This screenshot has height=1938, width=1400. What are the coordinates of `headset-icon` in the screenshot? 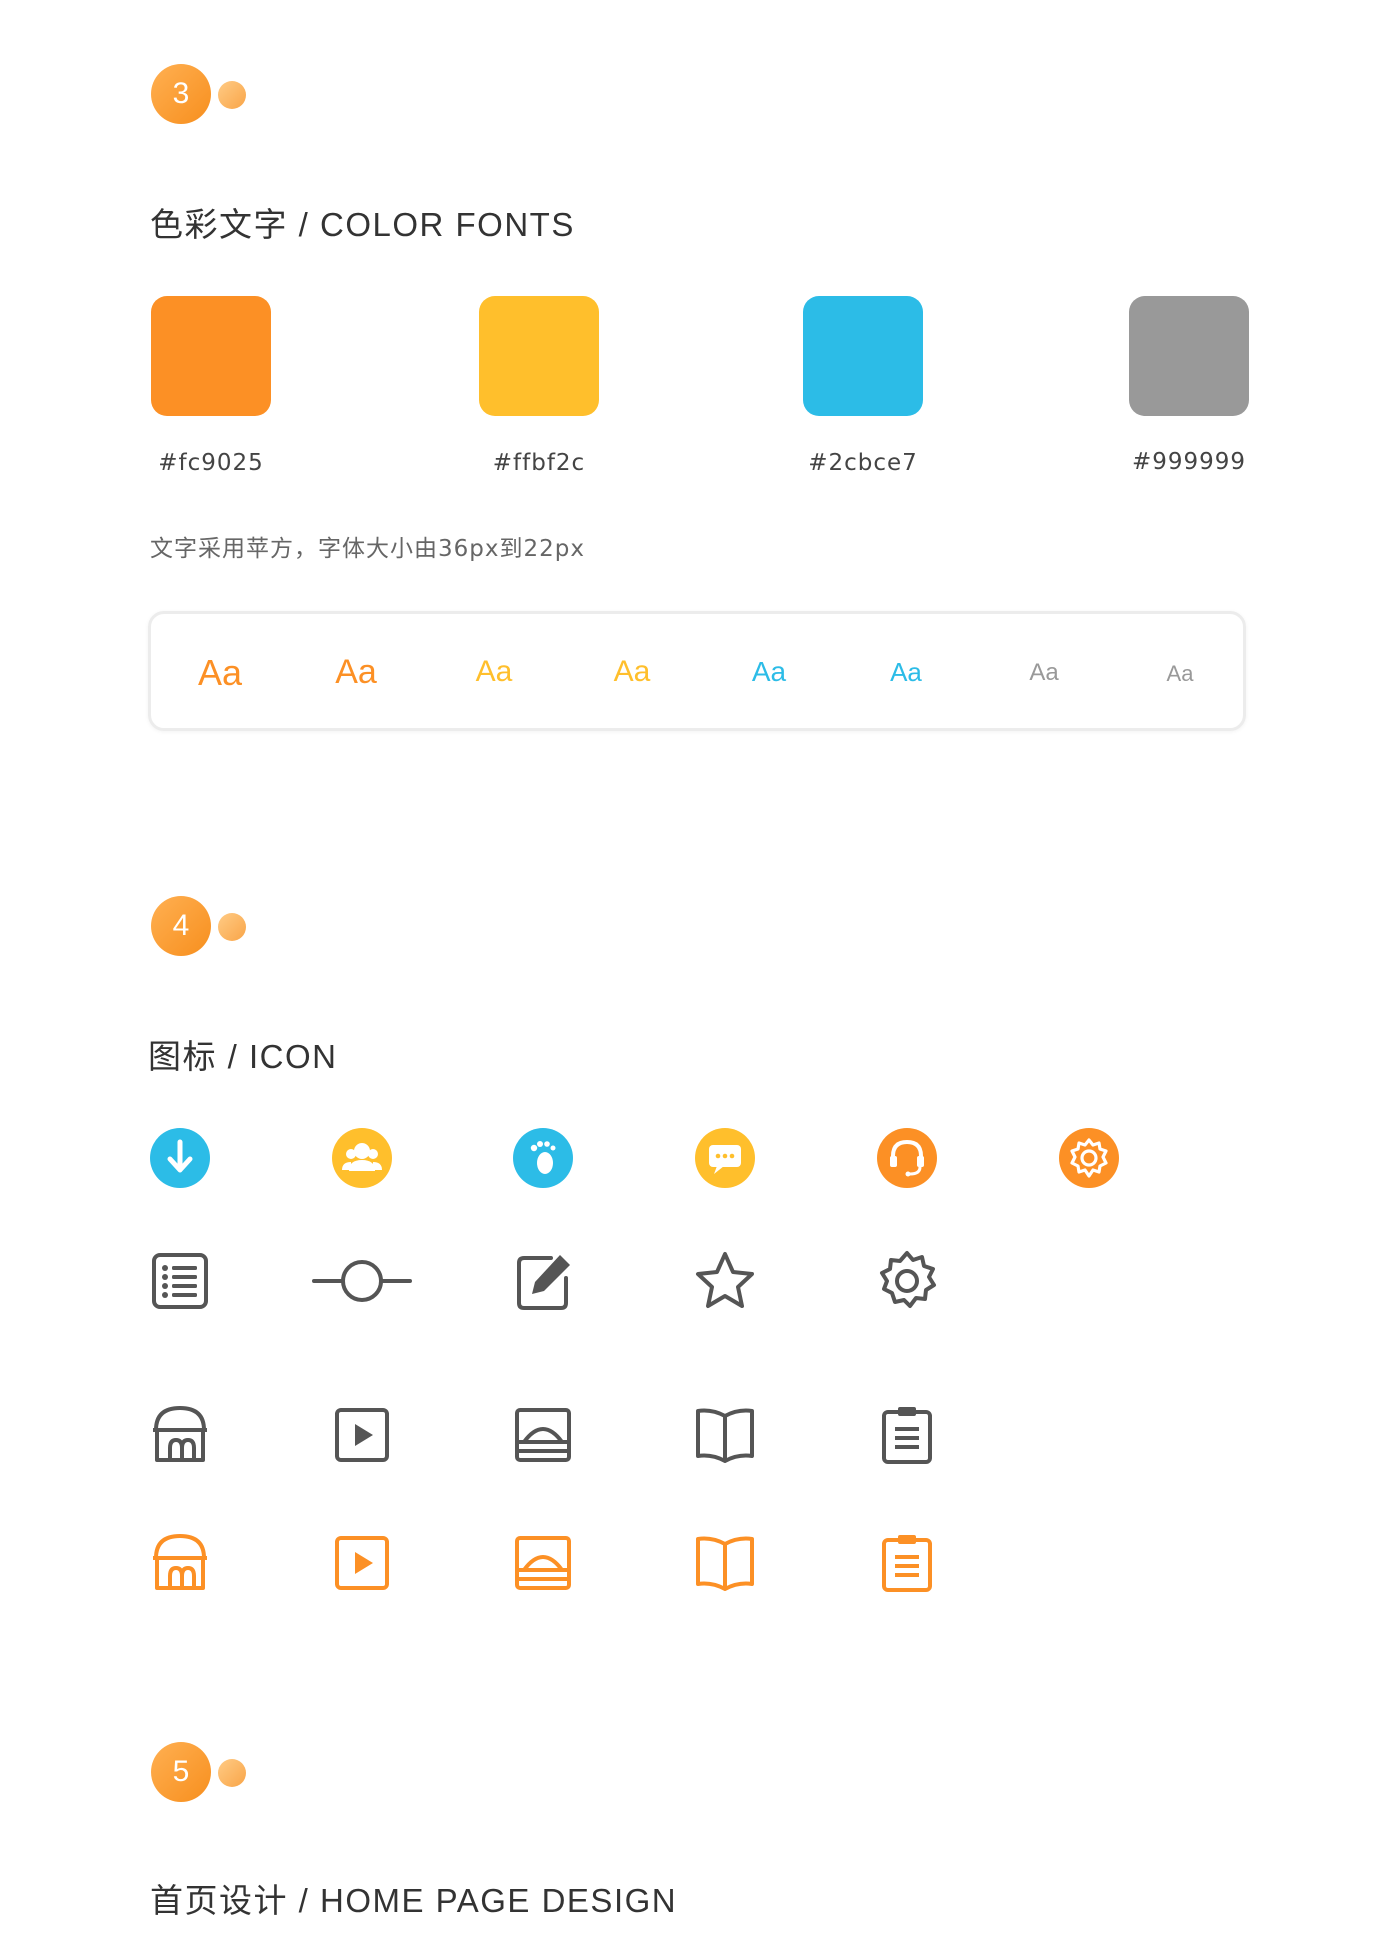 It's located at (907, 1158).